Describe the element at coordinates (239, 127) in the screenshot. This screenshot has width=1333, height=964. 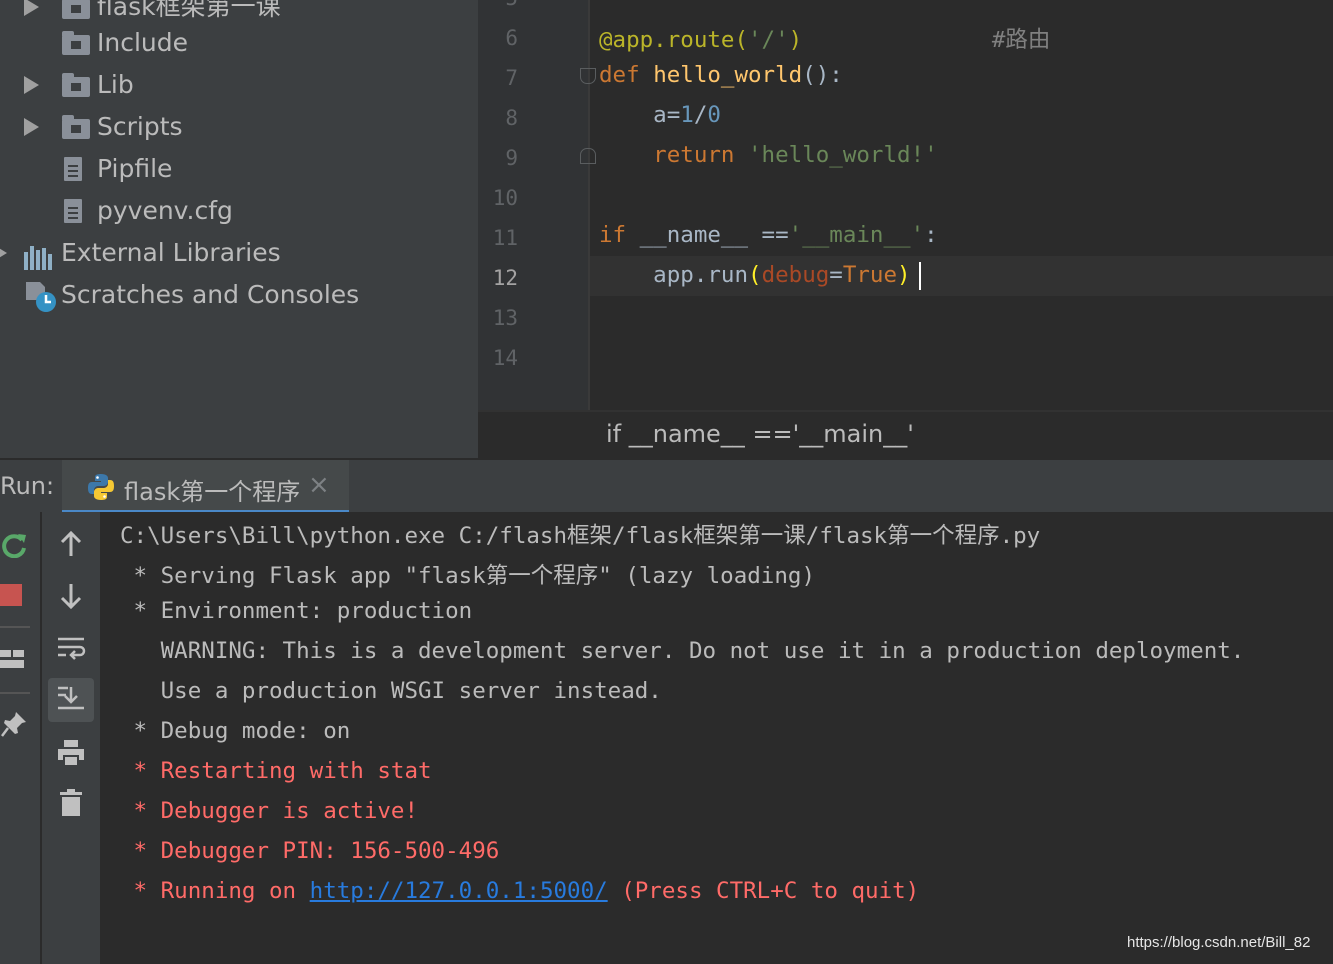
I see `tree-item-scripts: Scripts` at that location.